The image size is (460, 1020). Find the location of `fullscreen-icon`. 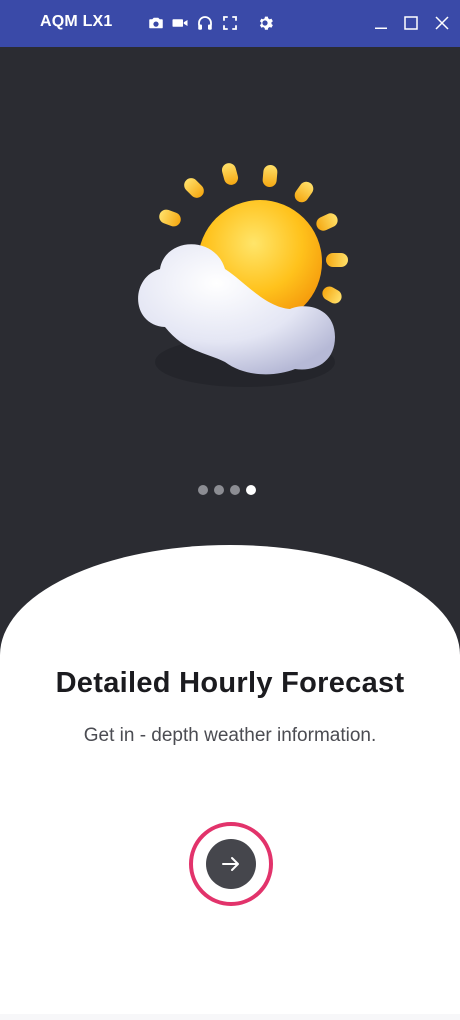

fullscreen-icon is located at coordinates (230, 23).